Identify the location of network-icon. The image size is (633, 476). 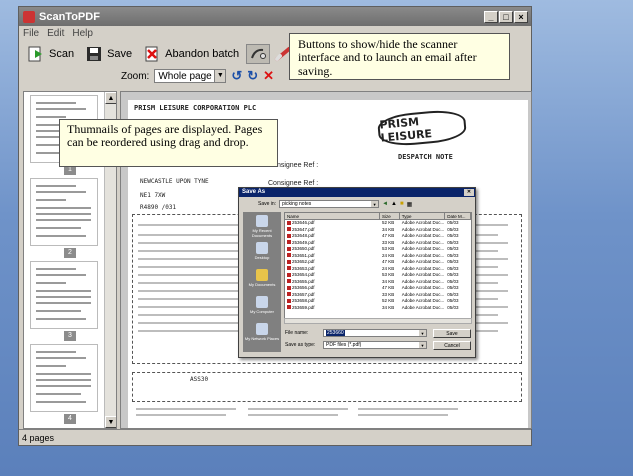
(262, 329).